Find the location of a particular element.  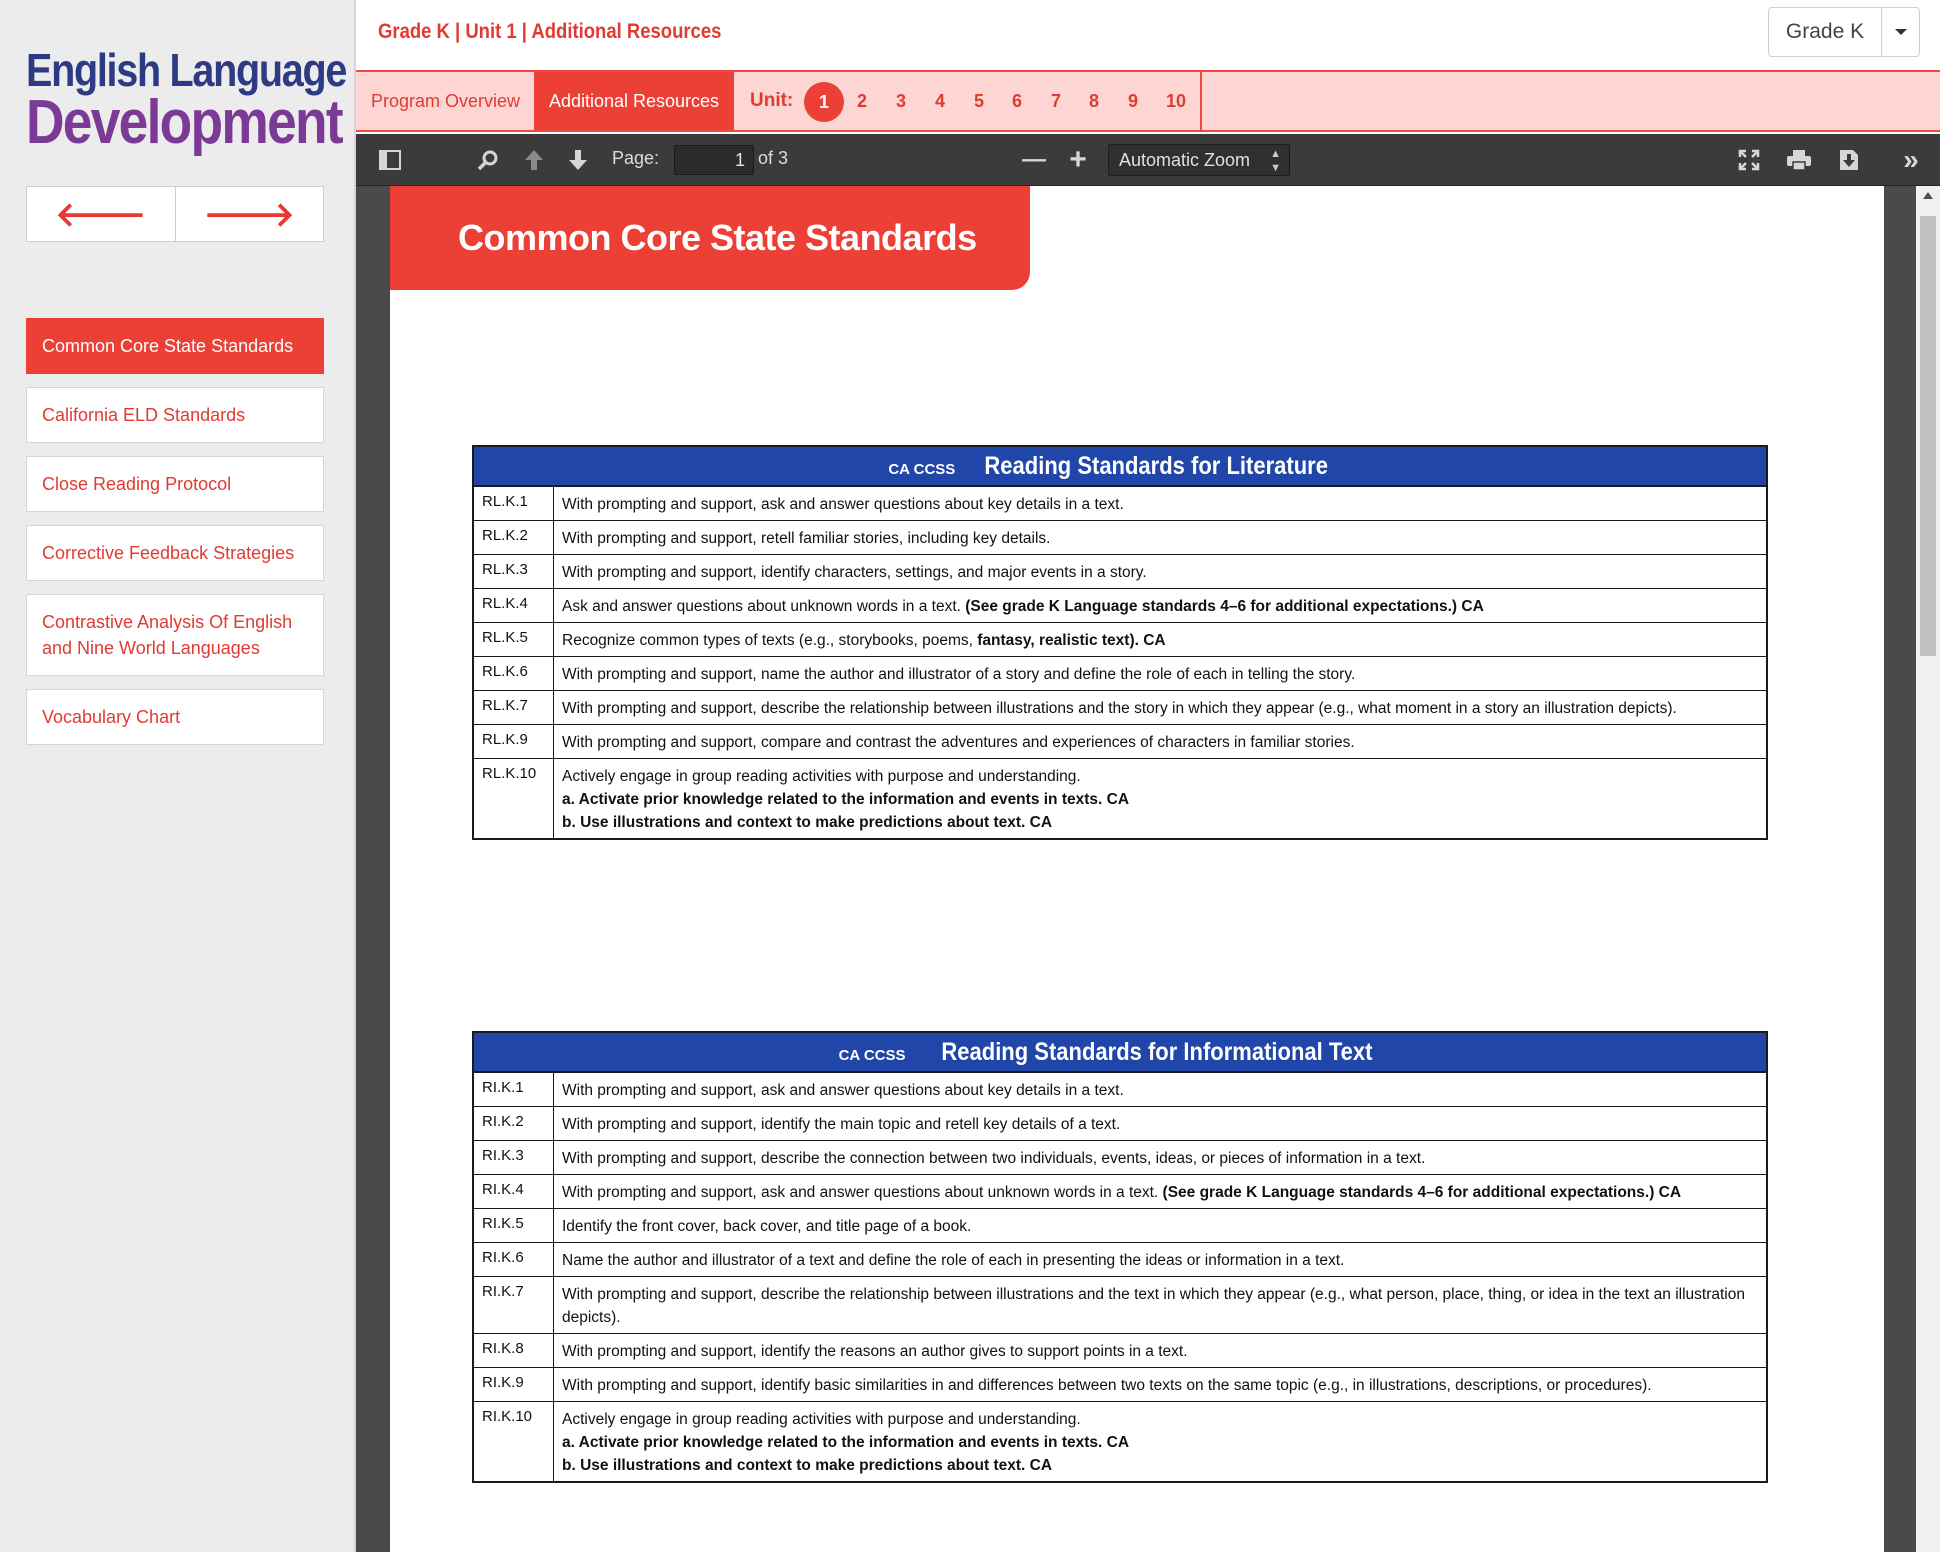

arrow-left-icon: 🡐 is located at coordinates (101, 214).